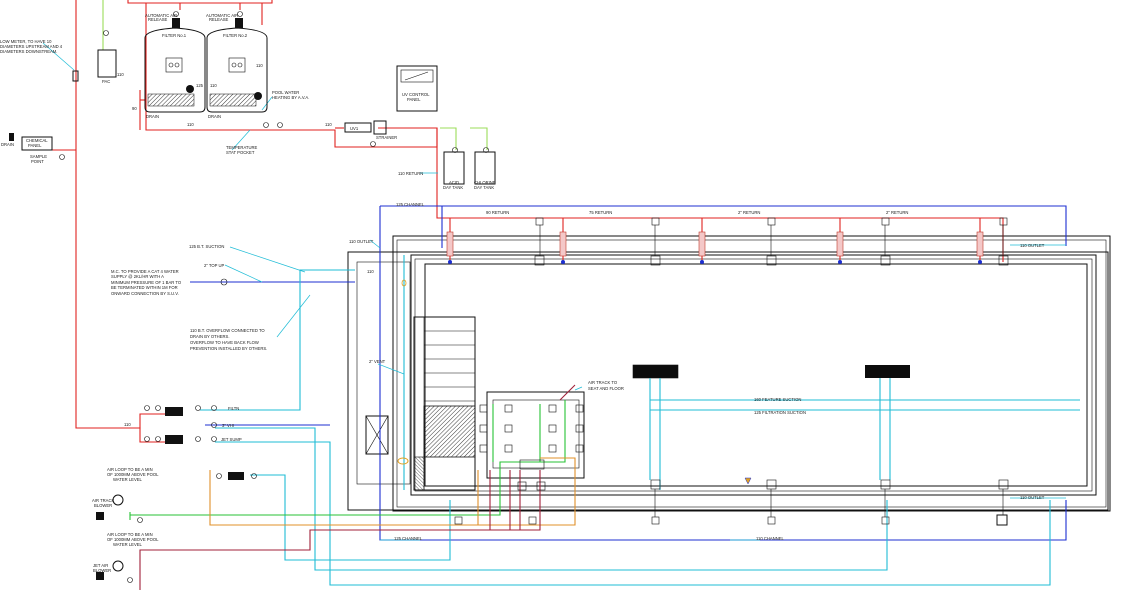 This screenshot has height=607, width=1132. I want to click on ref-110-f: 110, so click(370, 271).